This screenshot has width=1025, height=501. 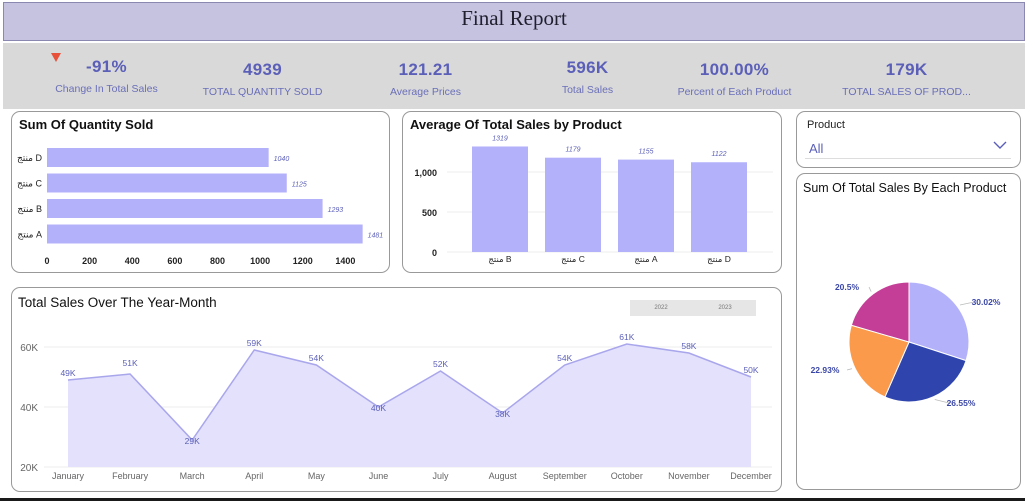 I want to click on kpi-percent-each-product: 100.00% Percent of Each Product, so click(x=734, y=79).